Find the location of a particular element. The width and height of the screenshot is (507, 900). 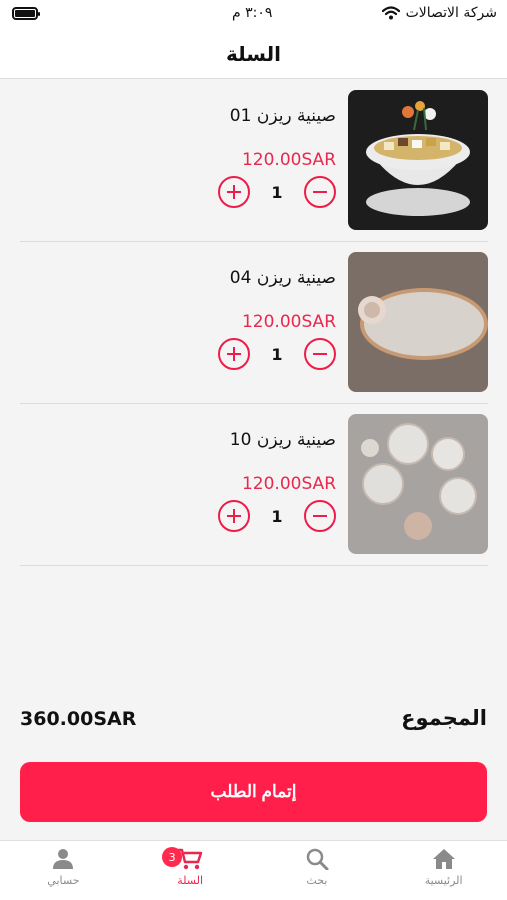

cart-badge: 3 is located at coordinates (172, 857).